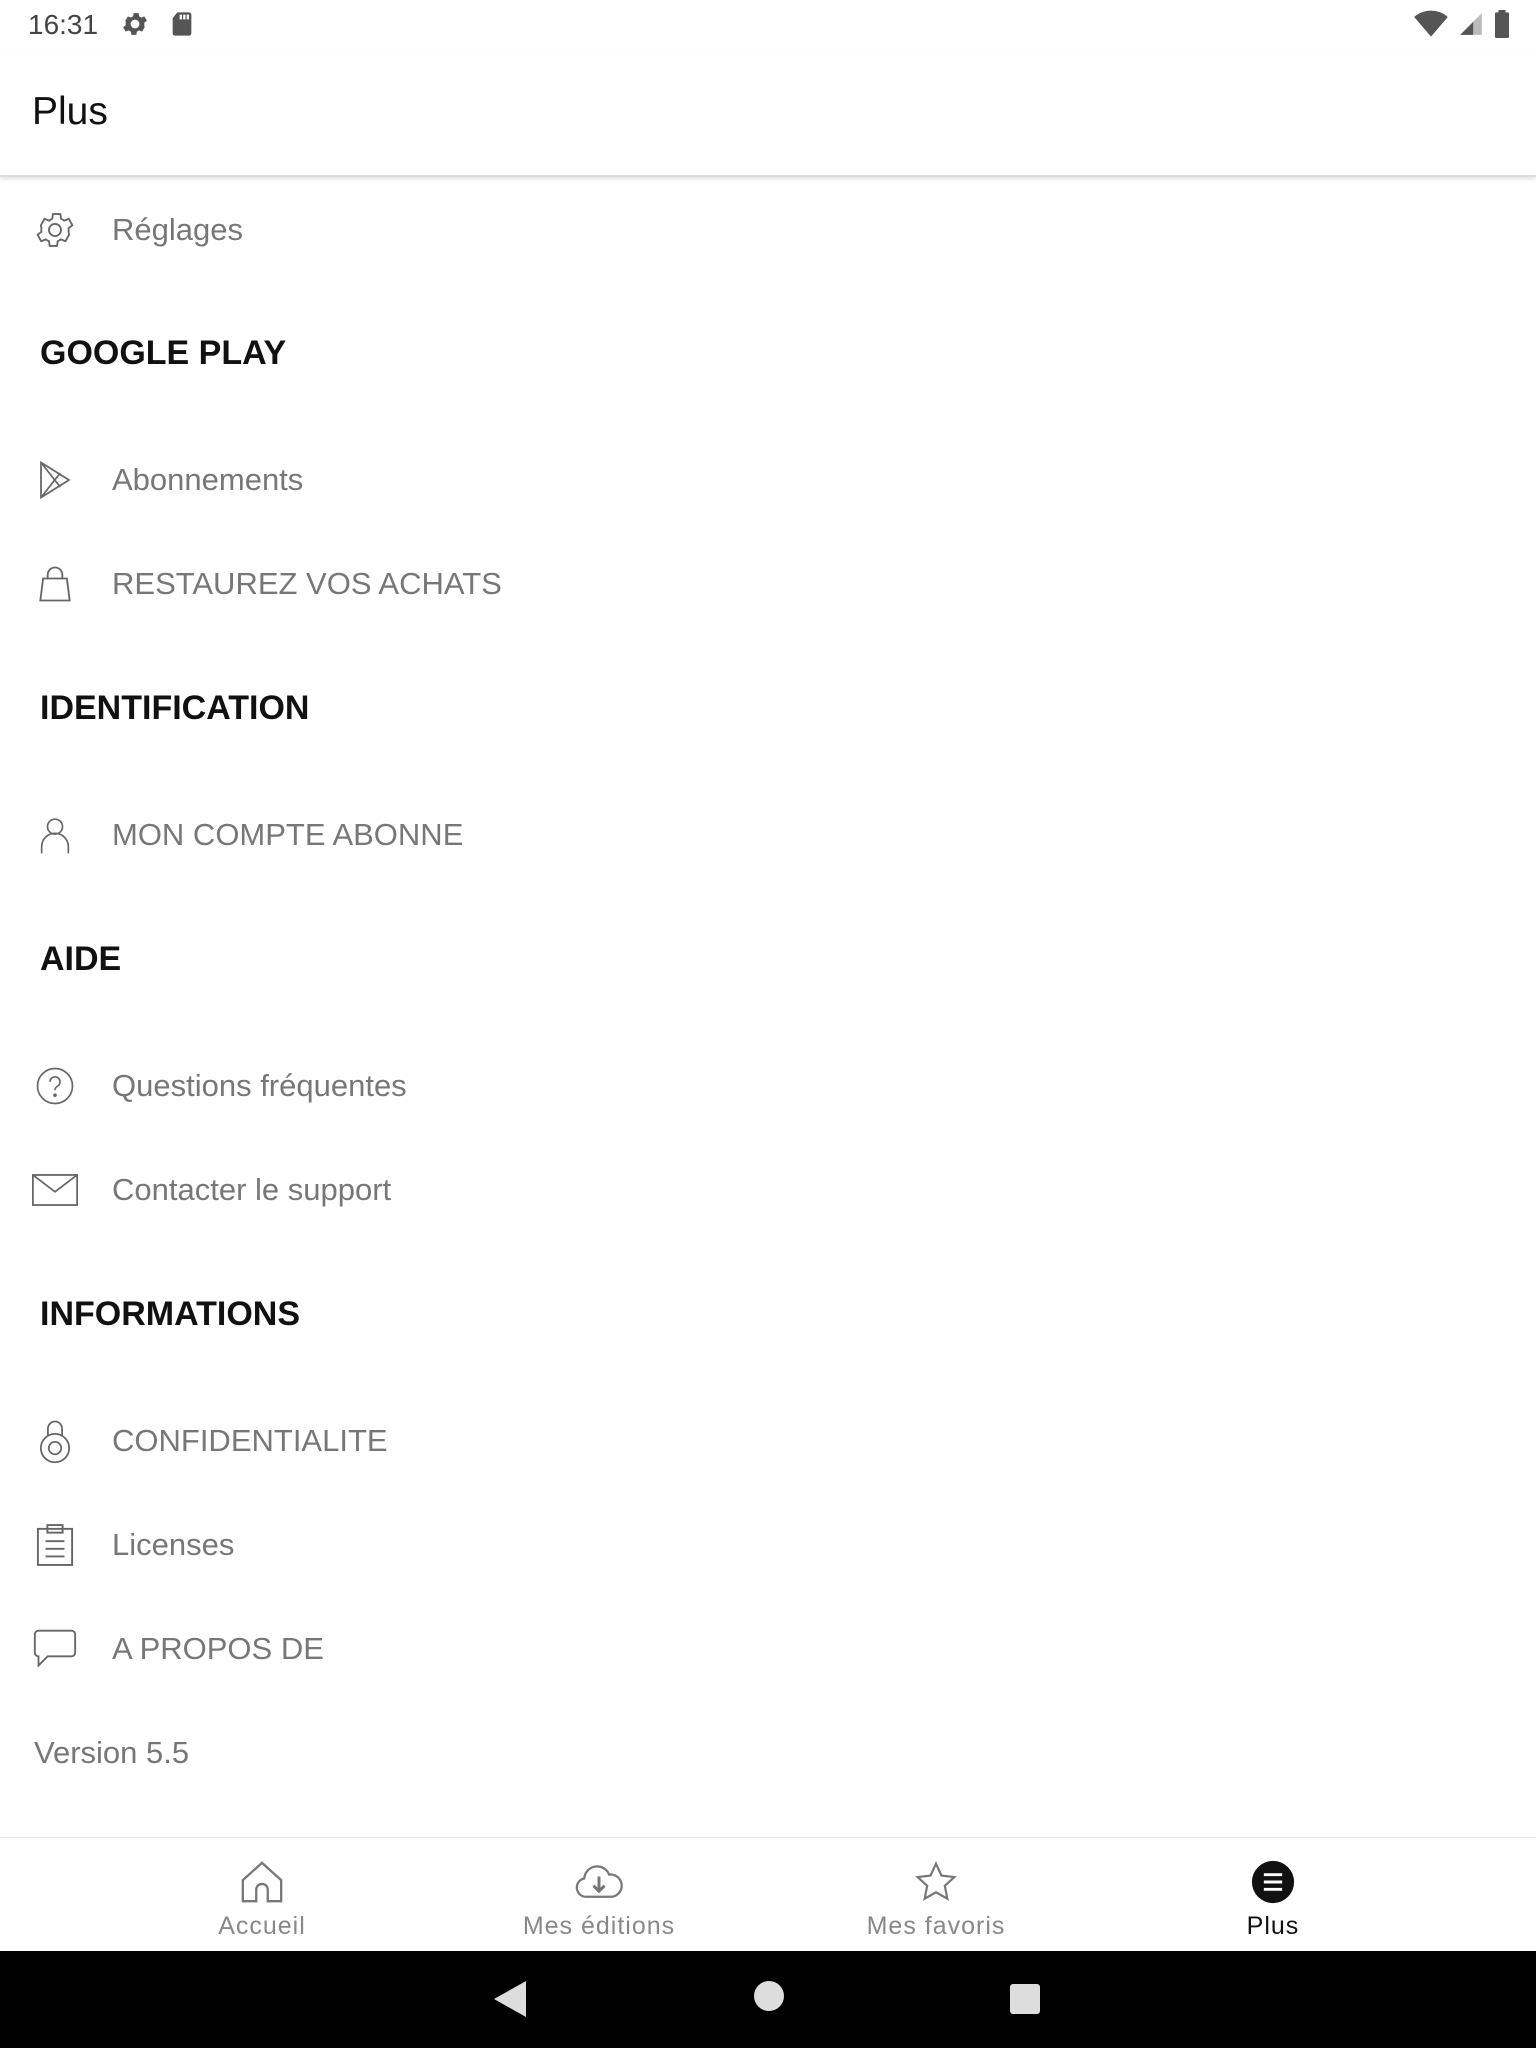 Image resolution: width=1536 pixels, height=2048 pixels. I want to click on nav-item-my-editions: Mes éditions, so click(599, 1895).